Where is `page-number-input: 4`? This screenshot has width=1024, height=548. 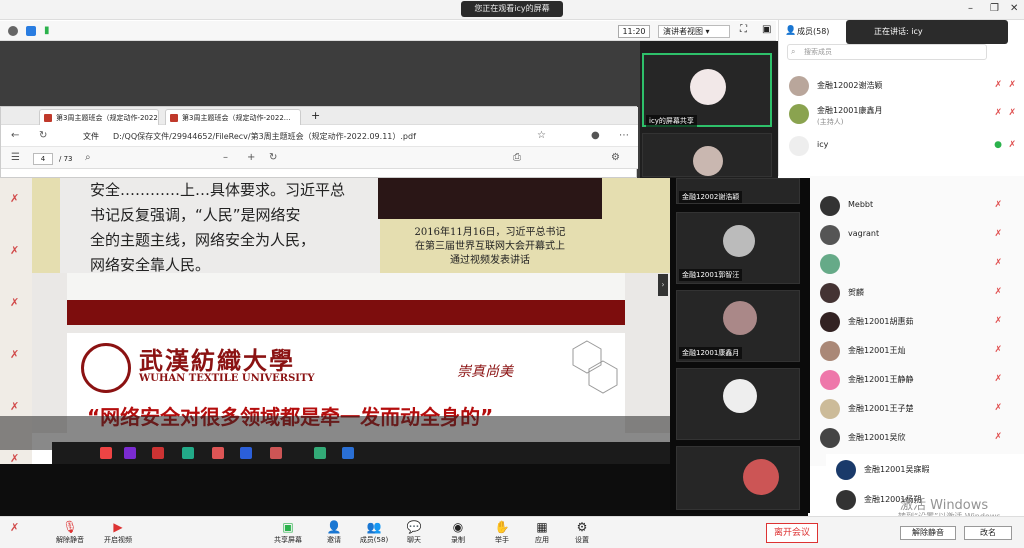 page-number-input: 4 is located at coordinates (43, 159).